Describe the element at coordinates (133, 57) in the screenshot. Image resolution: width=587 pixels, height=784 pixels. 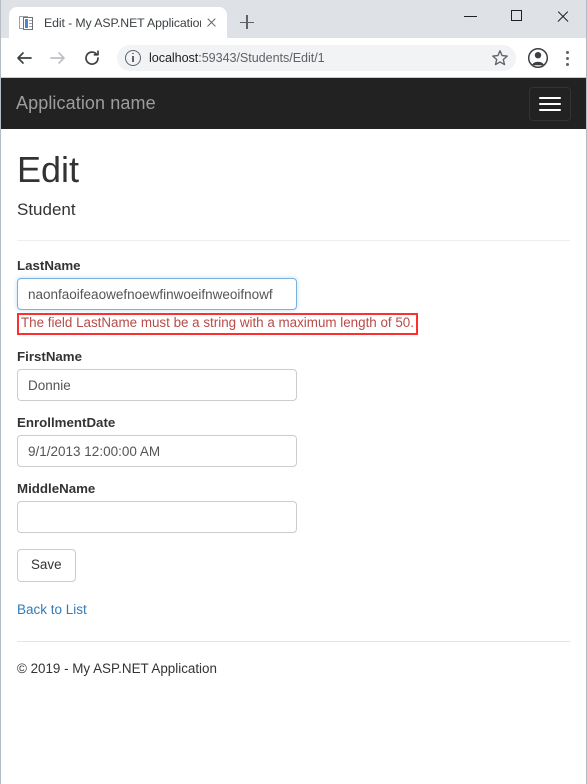
I see `site-info-icon` at that location.